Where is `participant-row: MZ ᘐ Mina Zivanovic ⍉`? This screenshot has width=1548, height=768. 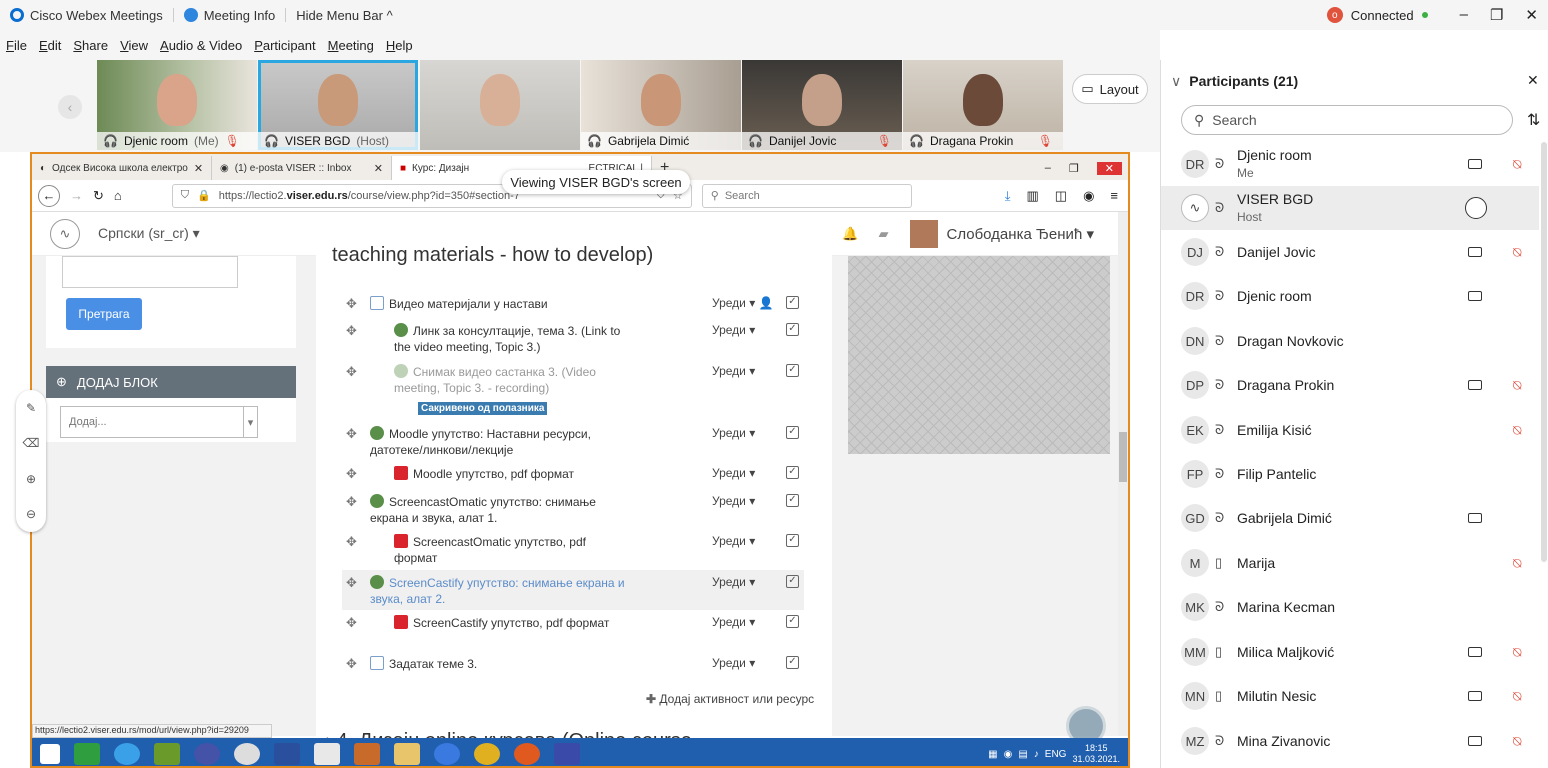
participant-row: MZ ᘐ Mina Zivanovic ⍉ is located at coordinates (1350, 741).